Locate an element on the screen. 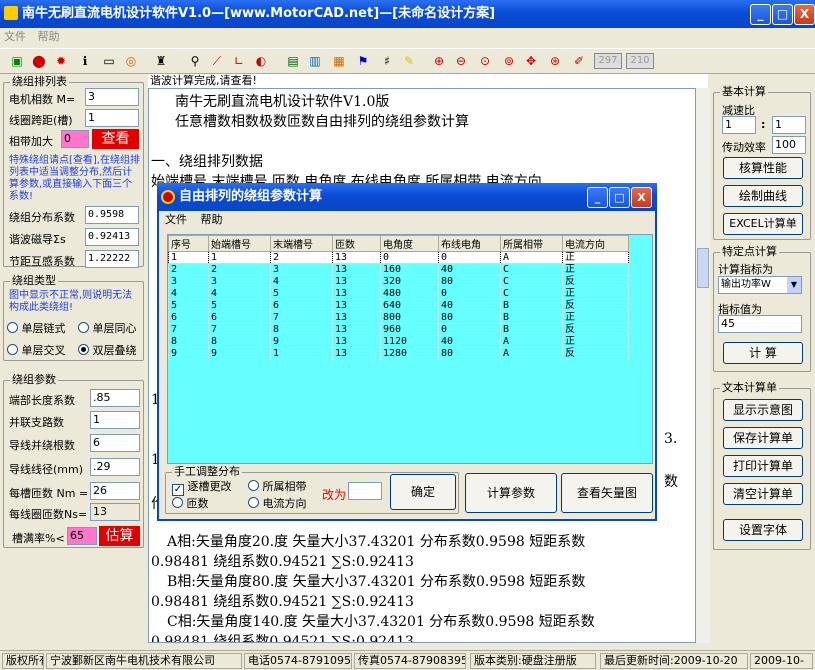 This screenshot has height=670, width=815. parallel-input: 1 is located at coordinates (115, 420).